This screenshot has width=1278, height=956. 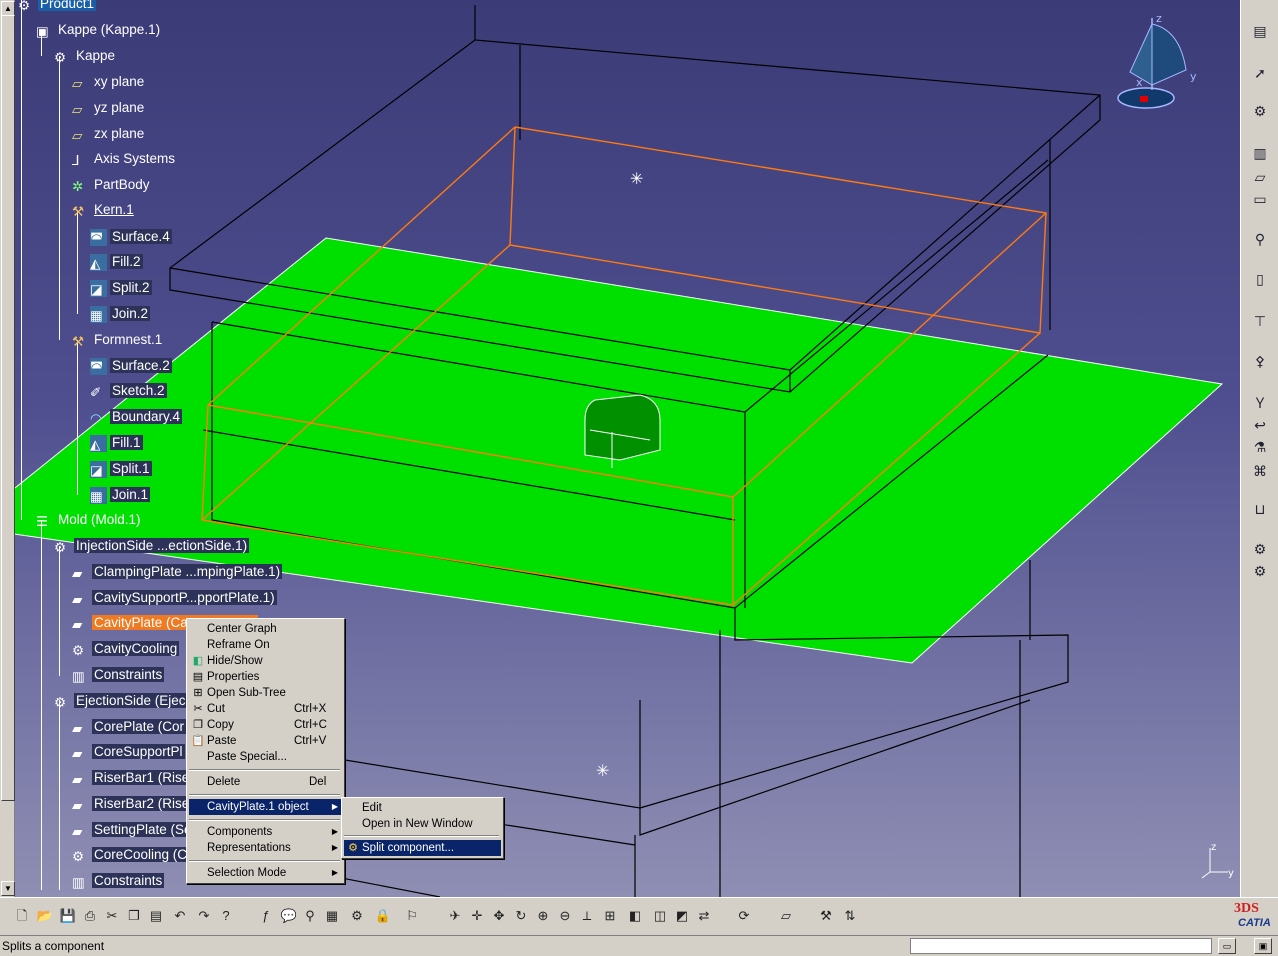 I want to click on paste-icon: ▤, so click(x=156, y=916).